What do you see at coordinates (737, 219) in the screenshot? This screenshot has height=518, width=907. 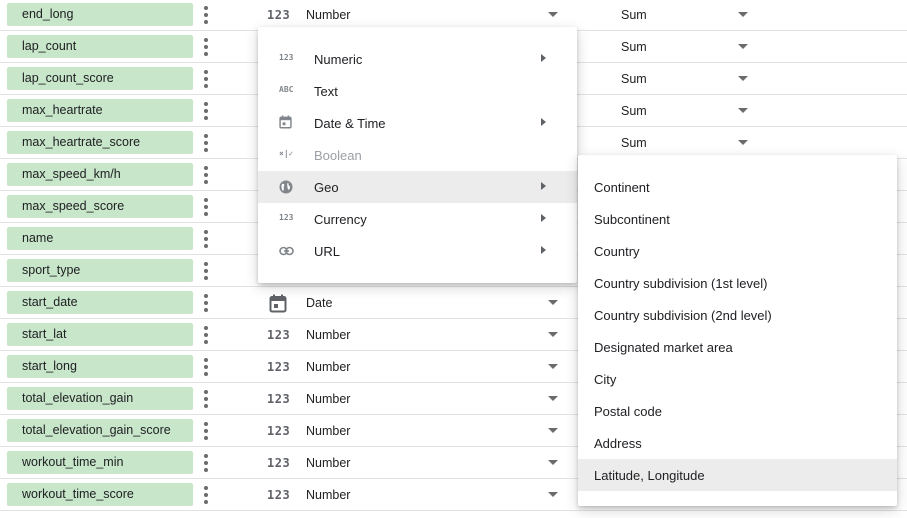 I see `geo-menu-item-subcontinent: Subcontinent` at bounding box center [737, 219].